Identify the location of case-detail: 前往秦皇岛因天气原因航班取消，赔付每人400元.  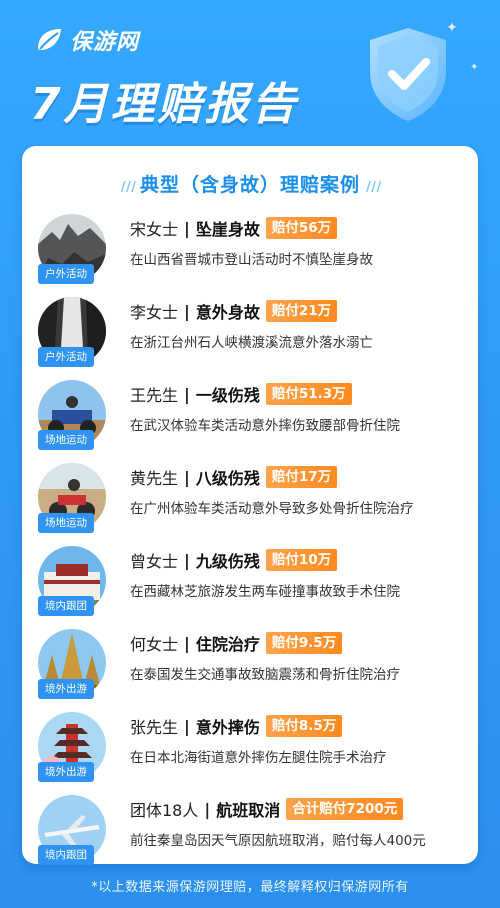
(278, 841).